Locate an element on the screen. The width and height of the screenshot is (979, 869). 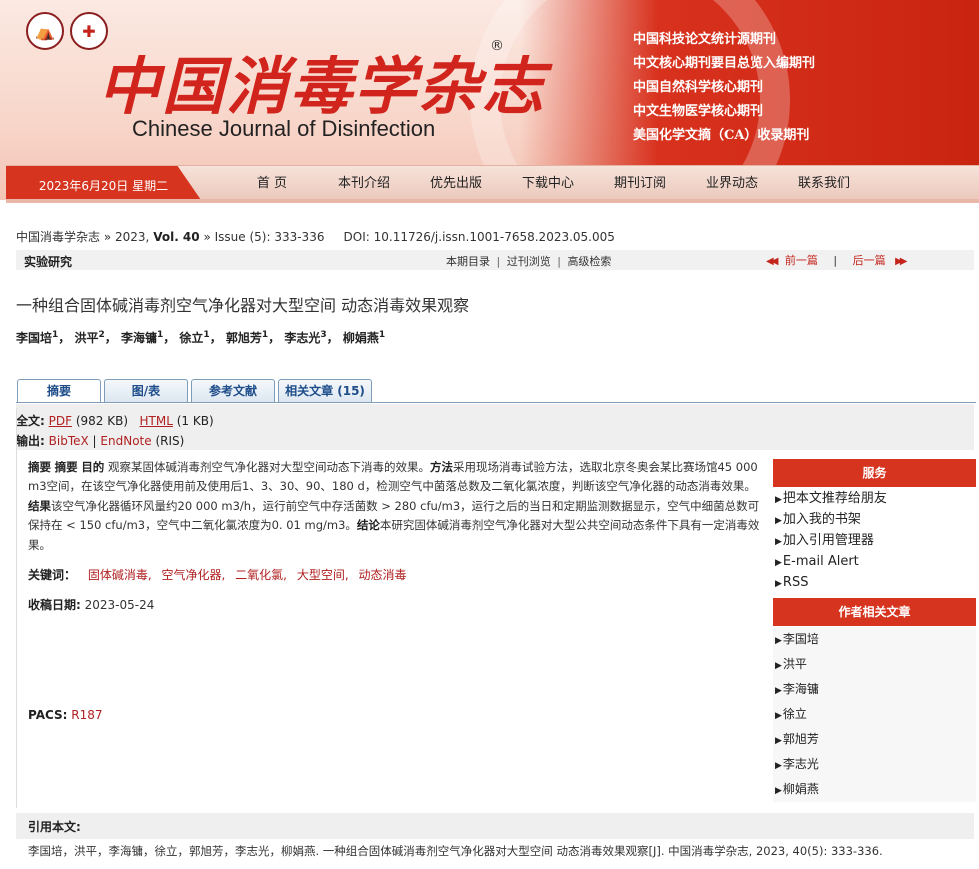
content-rule is located at coordinates (16, 608).